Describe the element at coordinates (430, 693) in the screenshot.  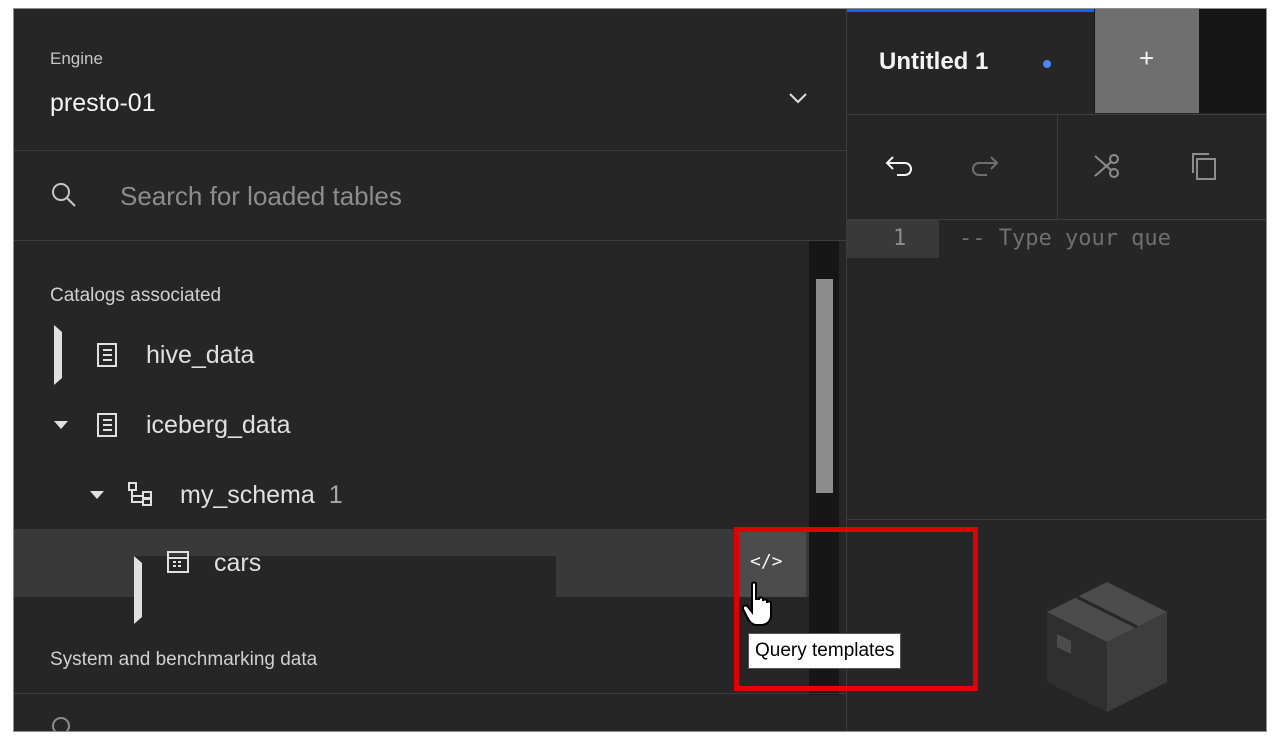
I see `divider` at that location.